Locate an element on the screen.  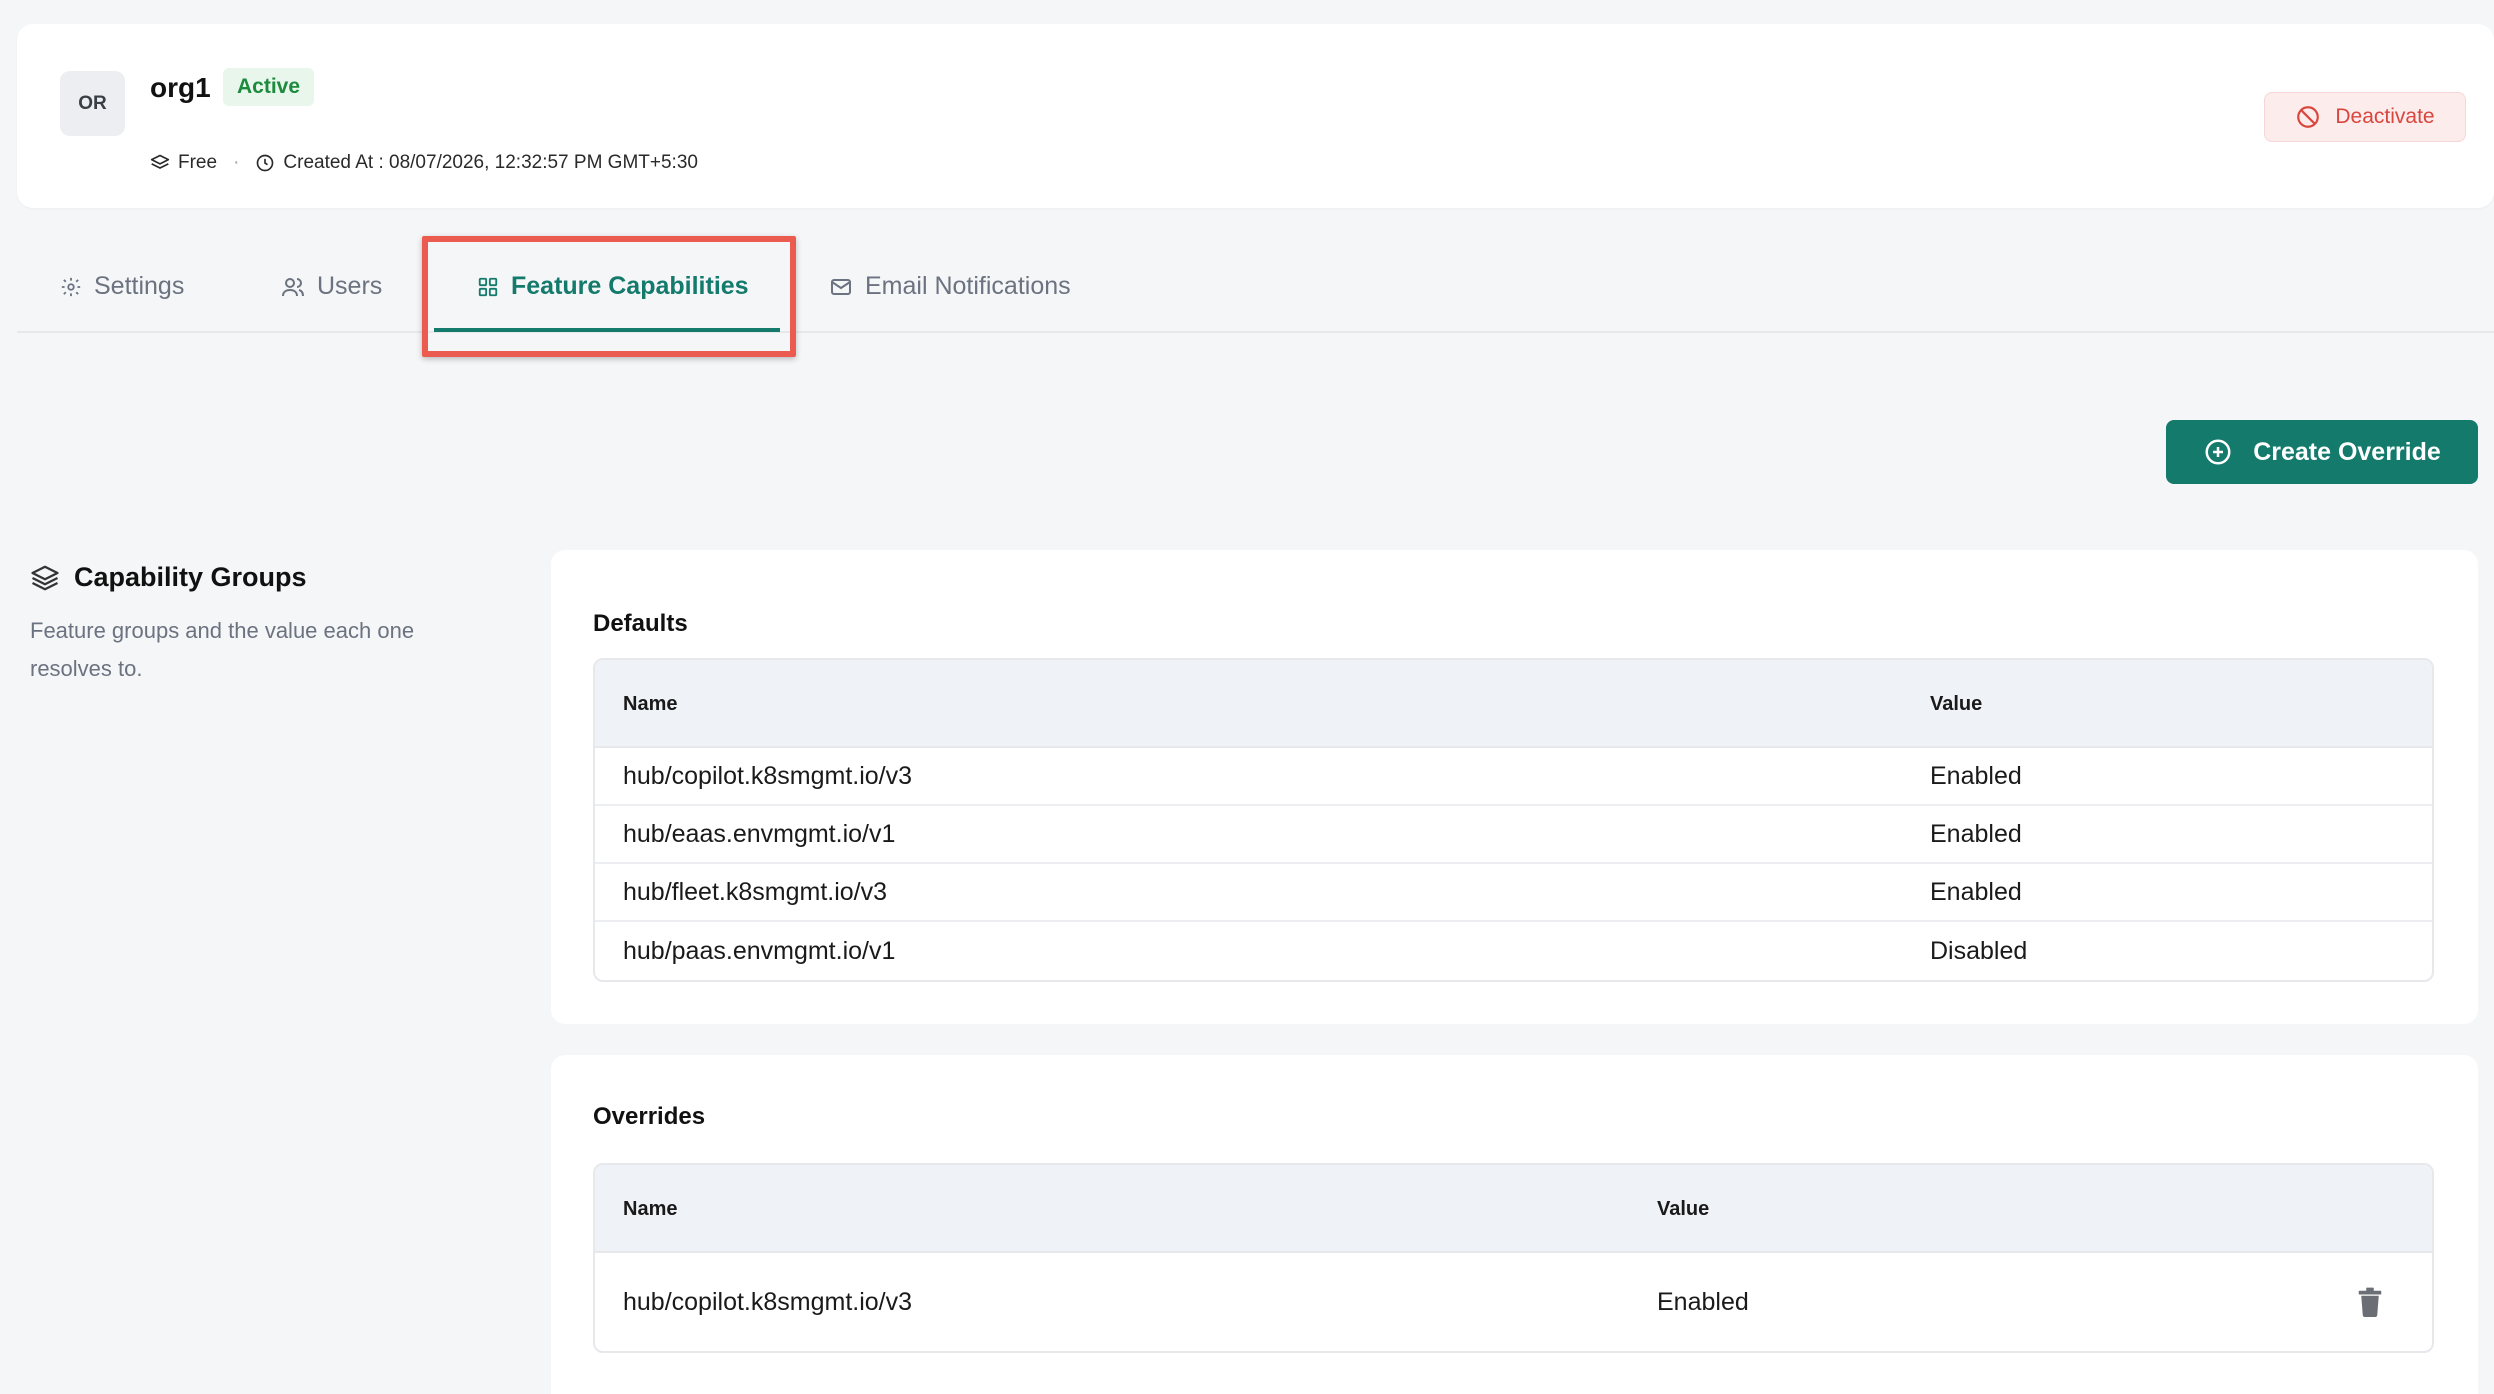
tab-users: Users is located at coordinates (331, 286).